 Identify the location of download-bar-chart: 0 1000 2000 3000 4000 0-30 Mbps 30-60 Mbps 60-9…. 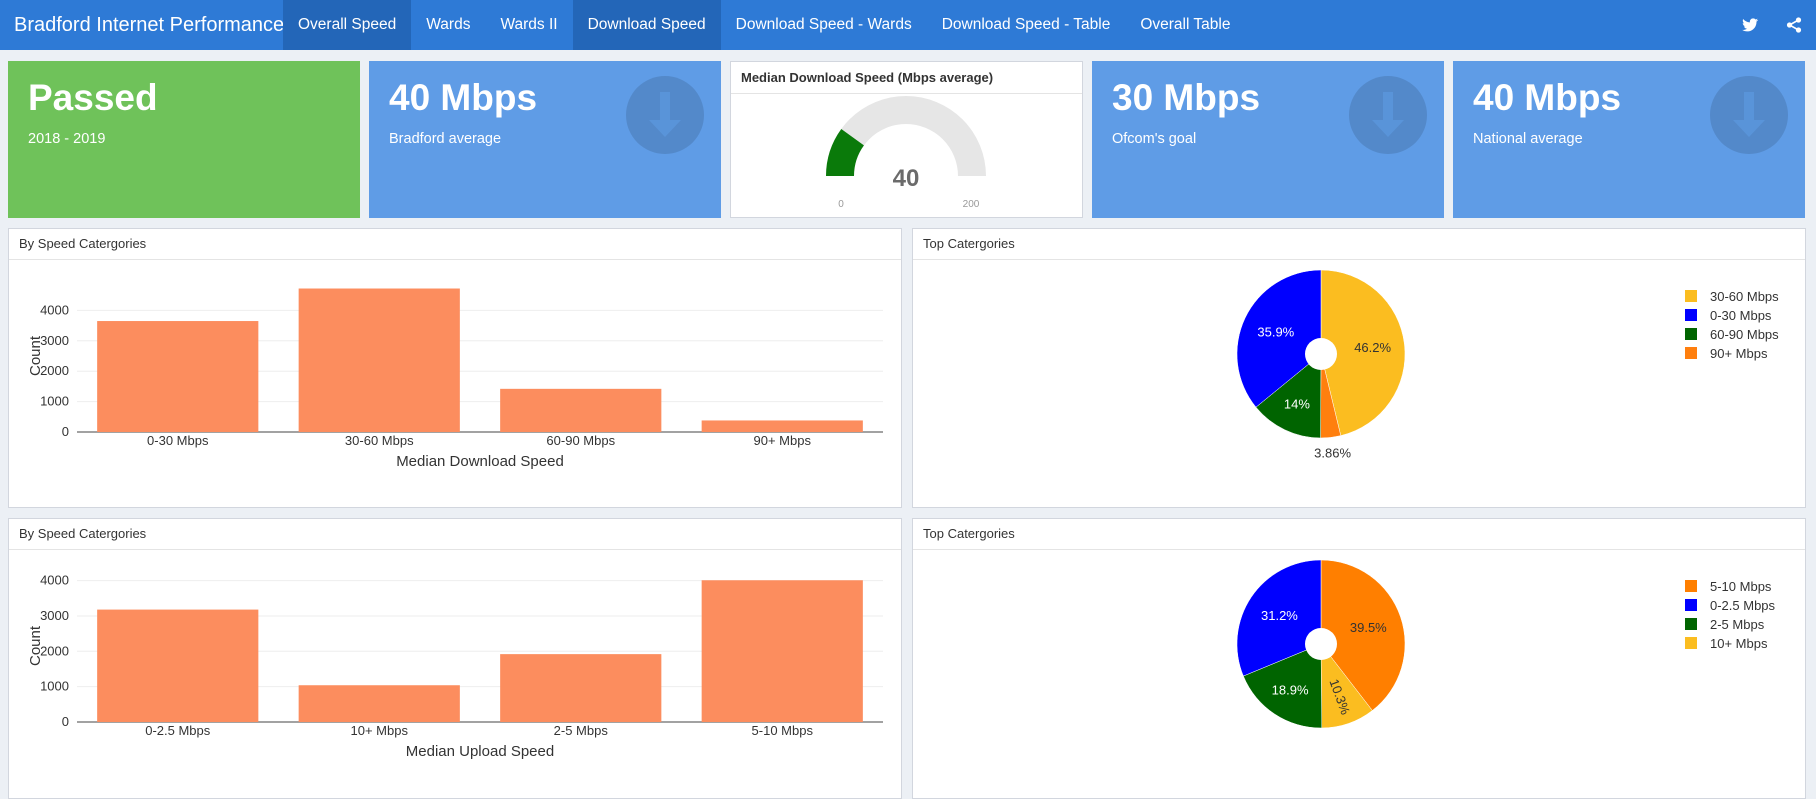
(455, 379).